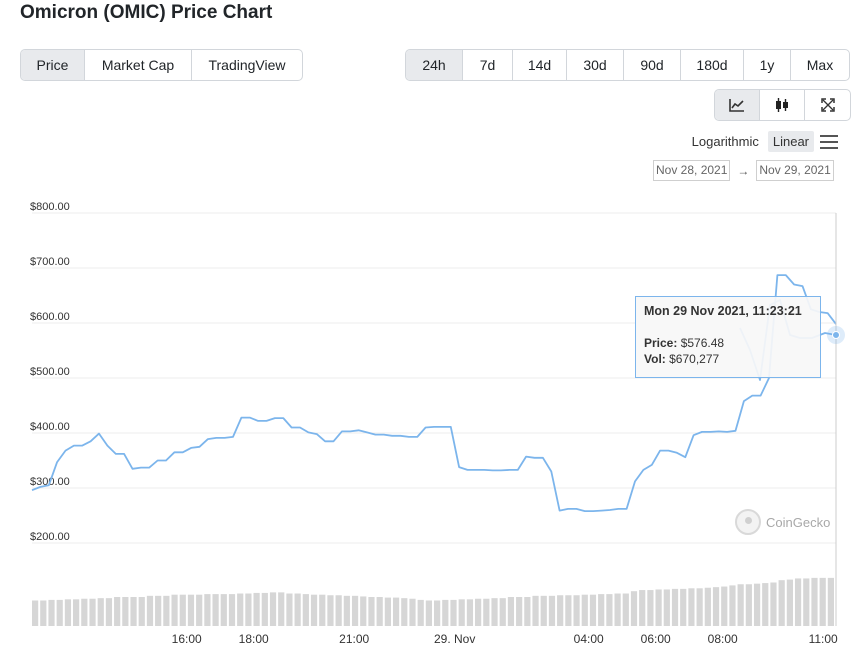 The height and width of the screenshot is (648, 852). I want to click on date-from-input: Nov 28, 2021, so click(692, 170).